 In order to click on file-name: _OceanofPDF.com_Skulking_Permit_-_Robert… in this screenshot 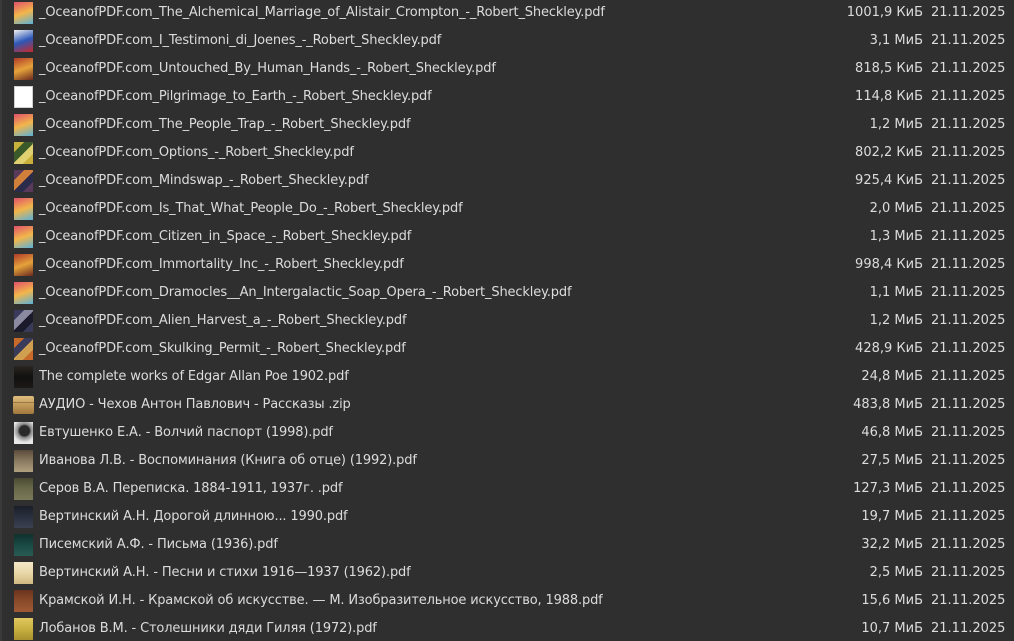, I will do `click(222, 348)`.